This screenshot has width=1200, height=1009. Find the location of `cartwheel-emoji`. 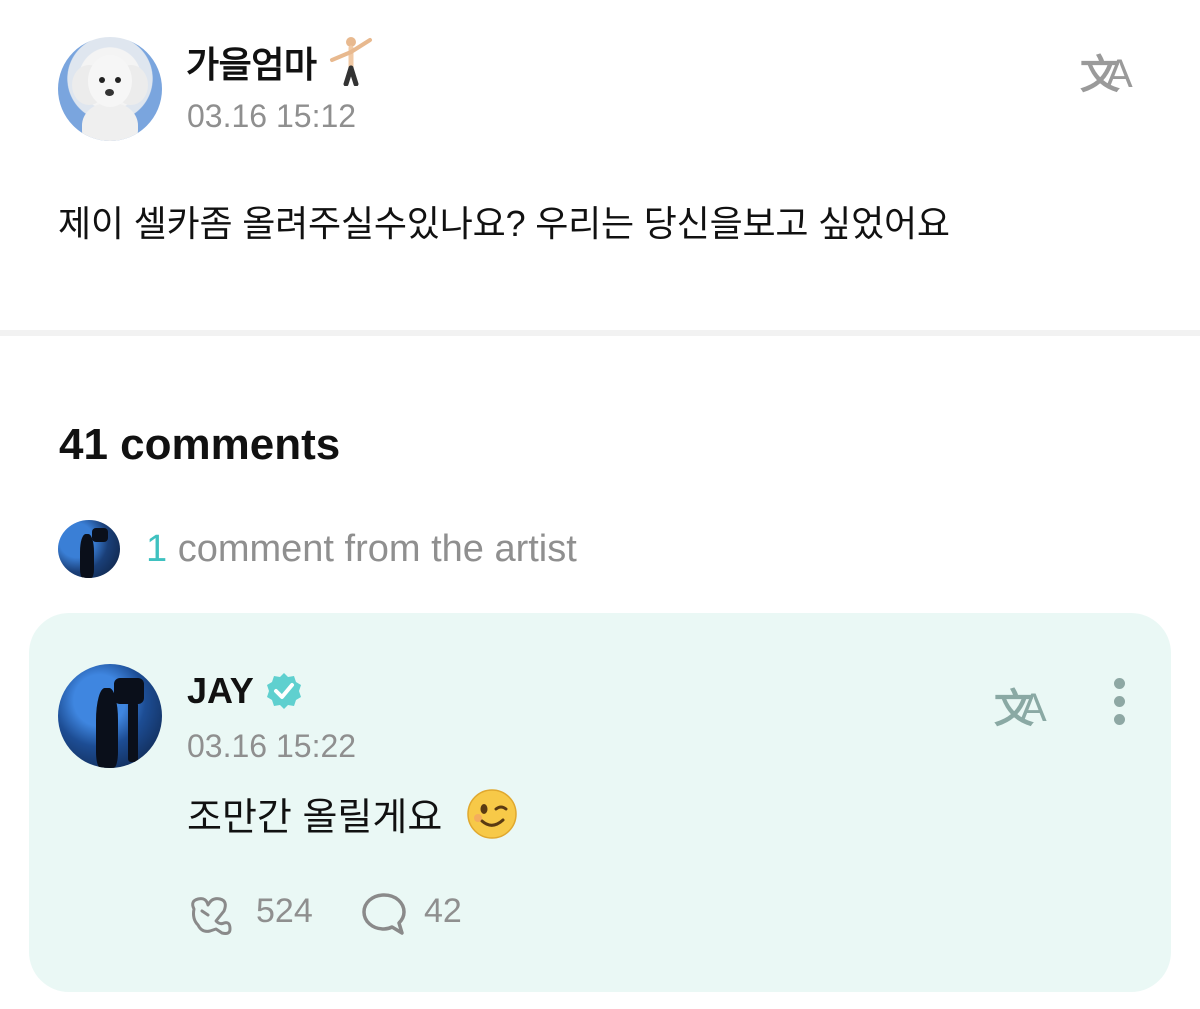

cartwheel-emoji is located at coordinates (351, 61).